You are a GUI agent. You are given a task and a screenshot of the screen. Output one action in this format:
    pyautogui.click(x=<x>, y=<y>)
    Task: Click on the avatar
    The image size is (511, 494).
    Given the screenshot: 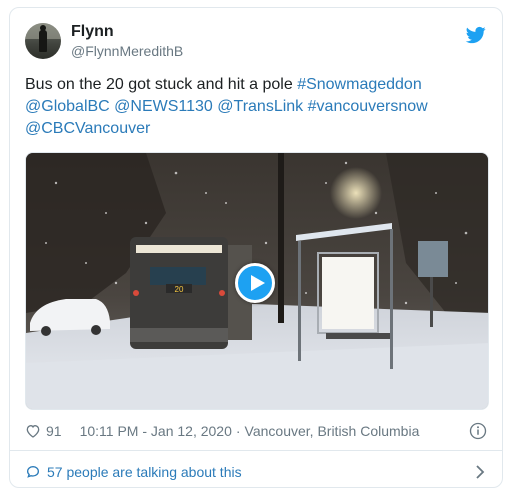 What is the action you would take?
    pyautogui.click(x=43, y=41)
    